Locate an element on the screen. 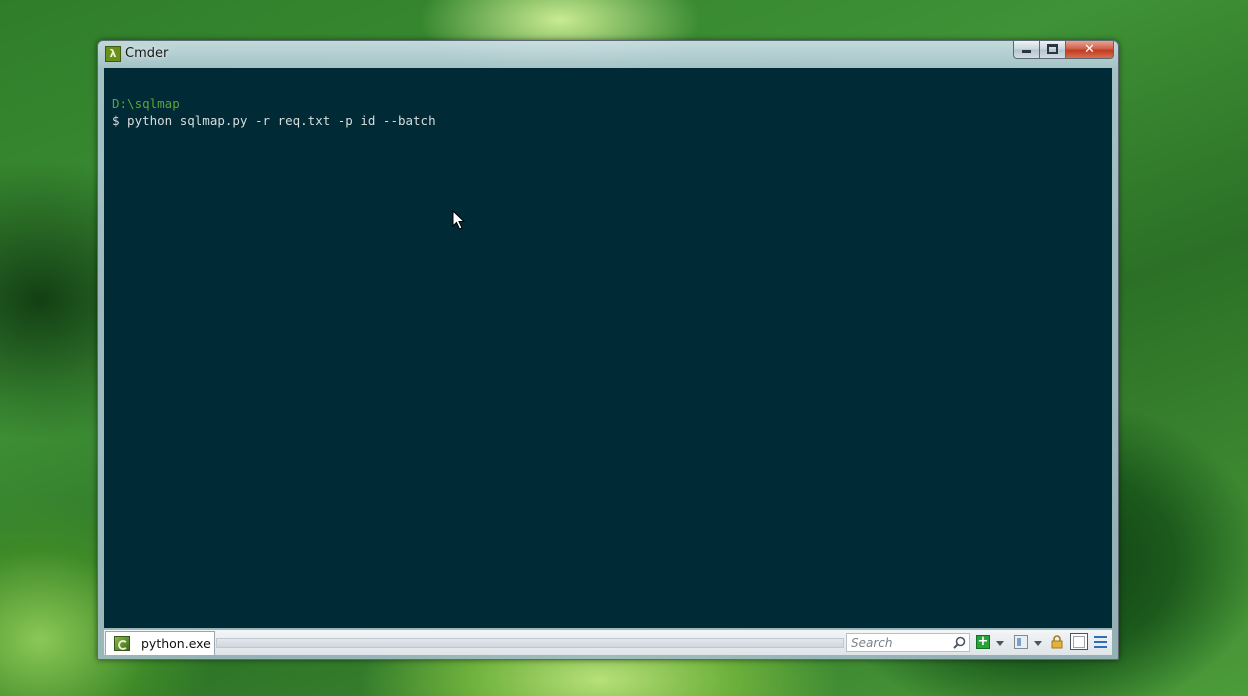  caption-buttons: ✕ is located at coordinates (1063, 50).